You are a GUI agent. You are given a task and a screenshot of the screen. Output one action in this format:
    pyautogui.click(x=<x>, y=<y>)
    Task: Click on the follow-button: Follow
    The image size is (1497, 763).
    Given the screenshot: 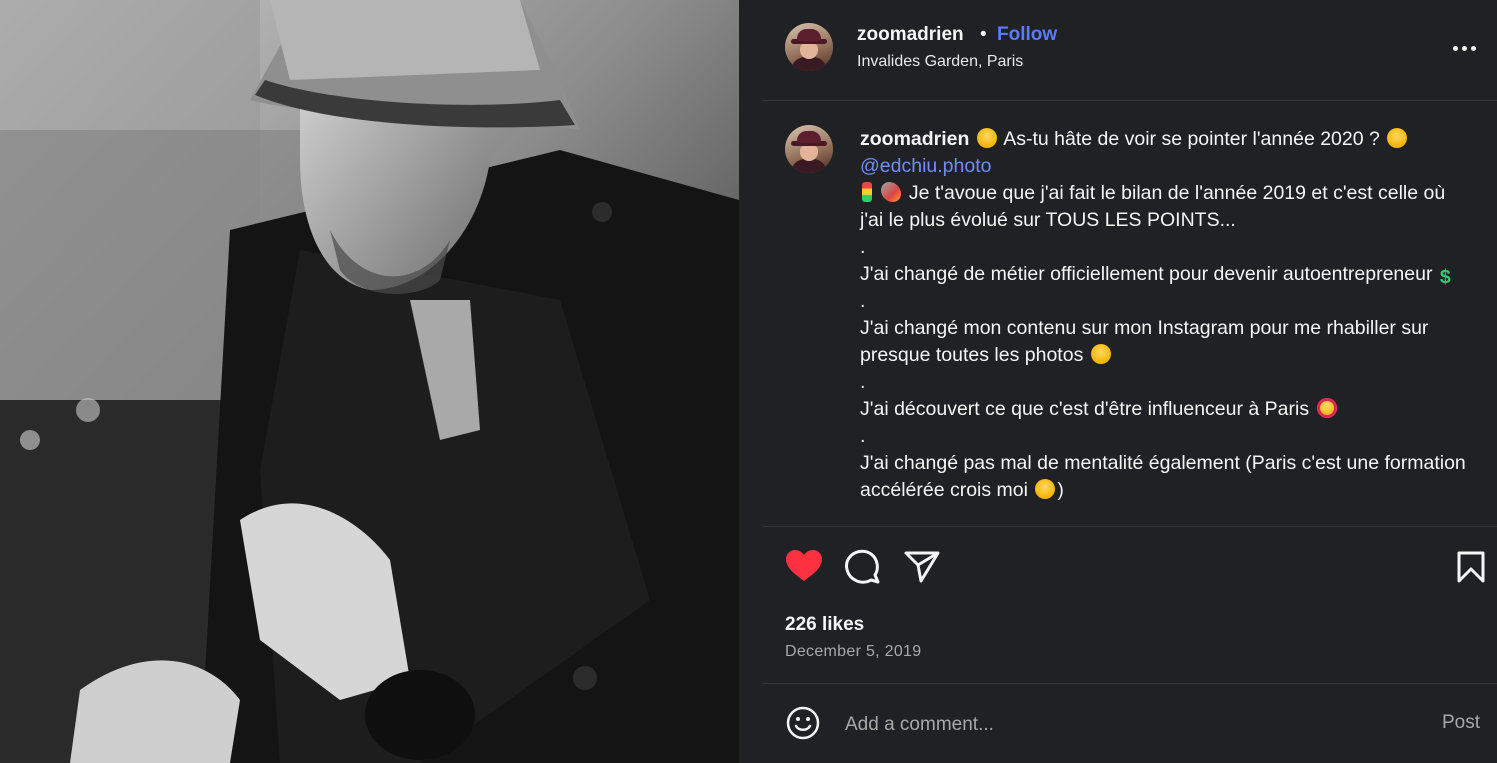 What is the action you would take?
    pyautogui.click(x=1027, y=35)
    